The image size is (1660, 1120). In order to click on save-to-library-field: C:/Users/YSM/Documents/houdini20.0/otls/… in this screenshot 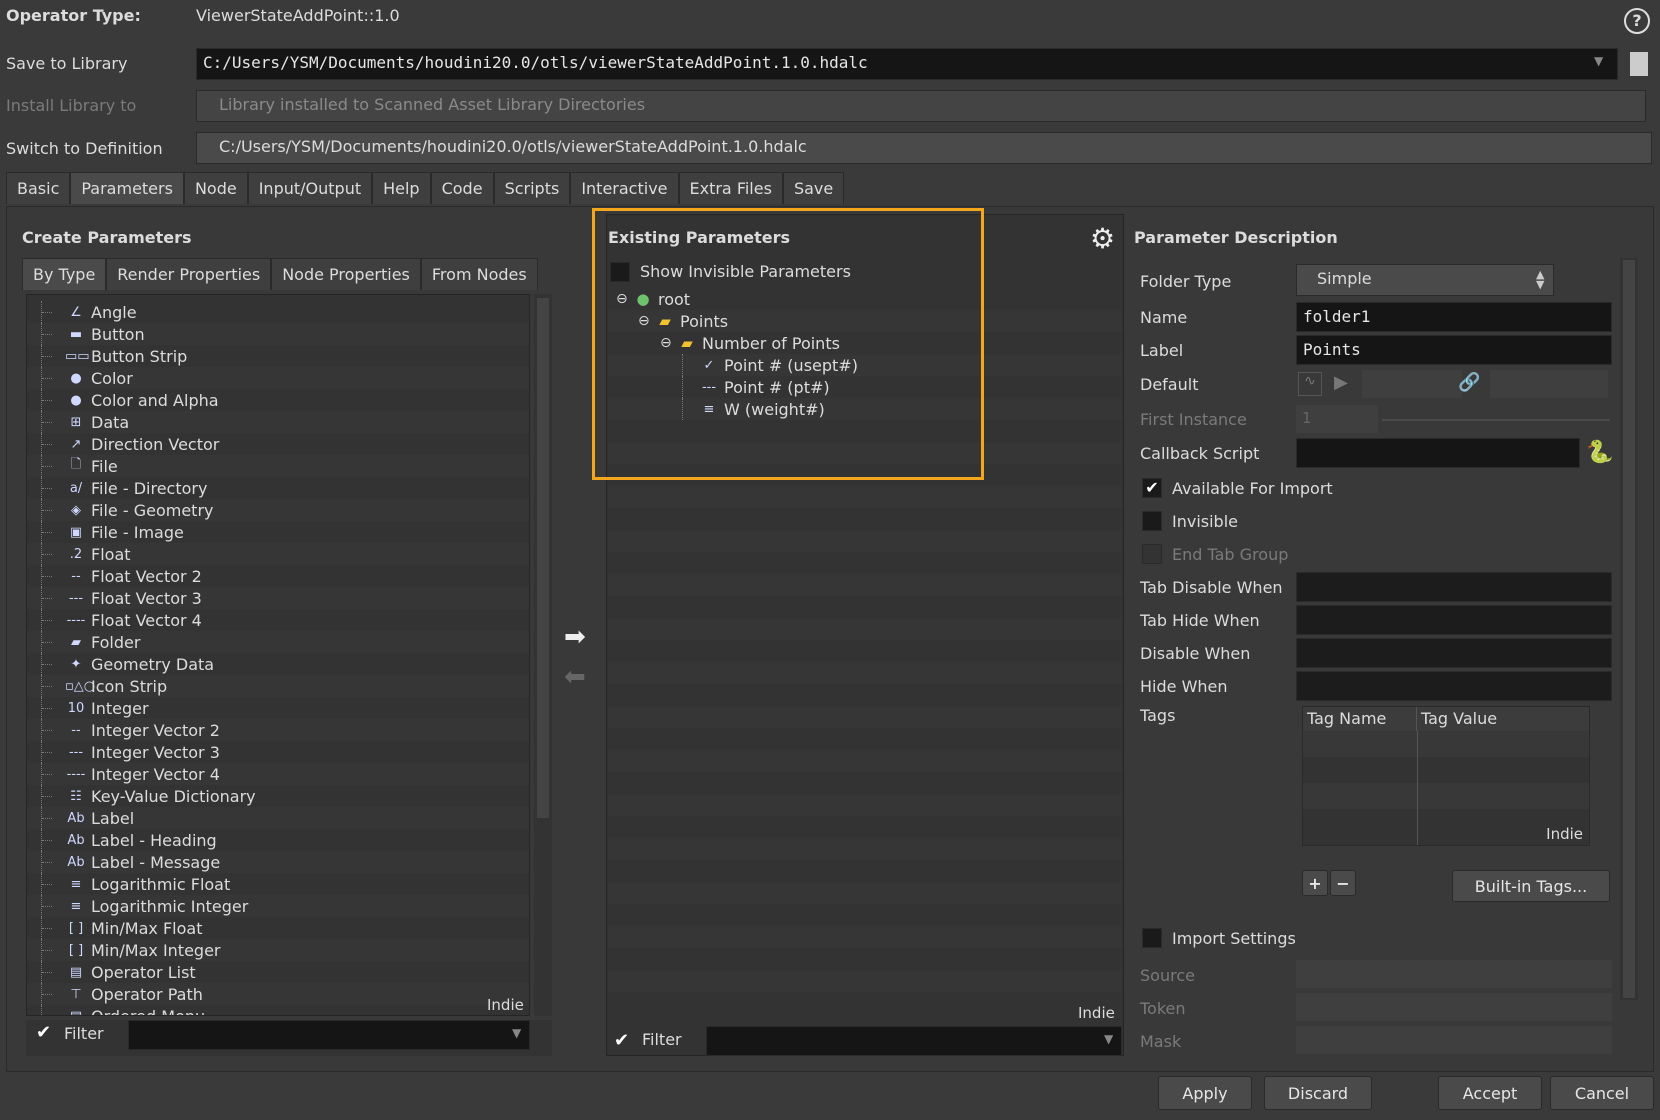, I will do `click(907, 64)`.